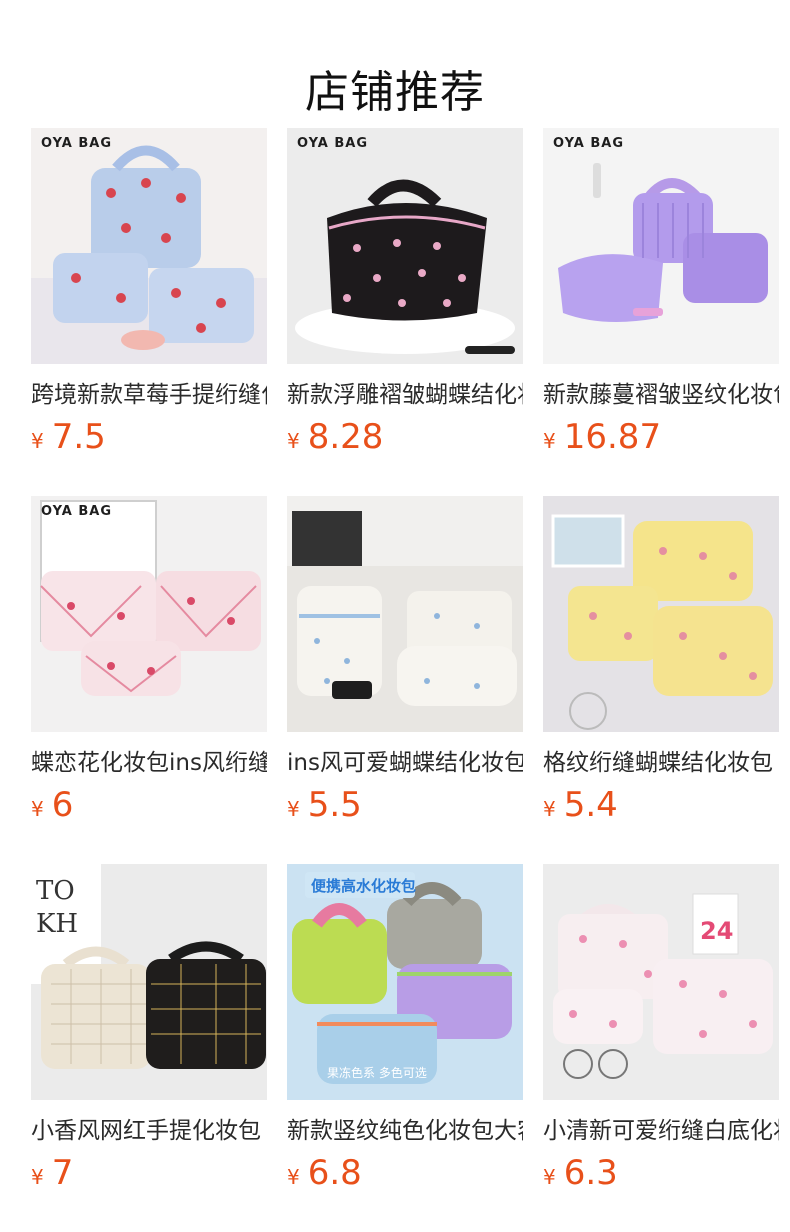 Image resolution: width=790 pixels, height=1232 pixels. I want to click on product-card: OYA BAG 新款藤蔓褶皱竖纹化妆包 ¥16.87, so click(661, 295).